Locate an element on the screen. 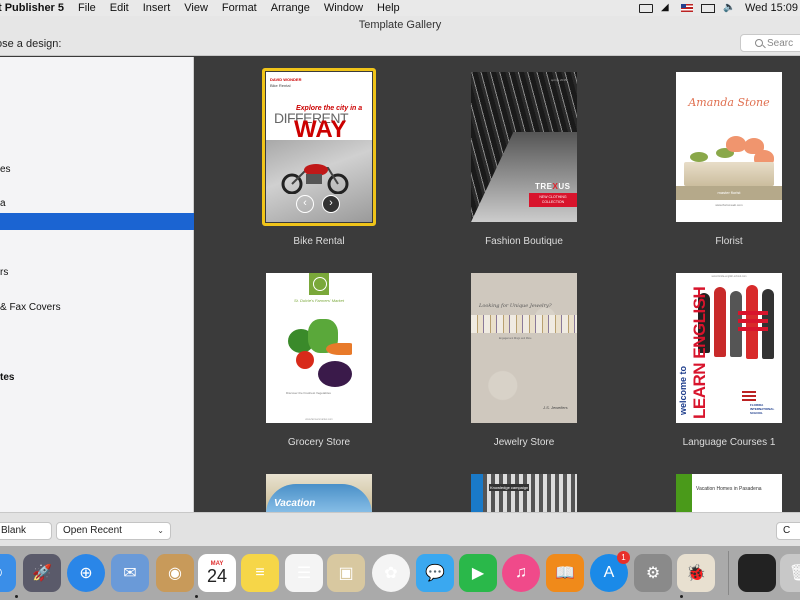  sidebar-item: es is located at coordinates (97, 169).